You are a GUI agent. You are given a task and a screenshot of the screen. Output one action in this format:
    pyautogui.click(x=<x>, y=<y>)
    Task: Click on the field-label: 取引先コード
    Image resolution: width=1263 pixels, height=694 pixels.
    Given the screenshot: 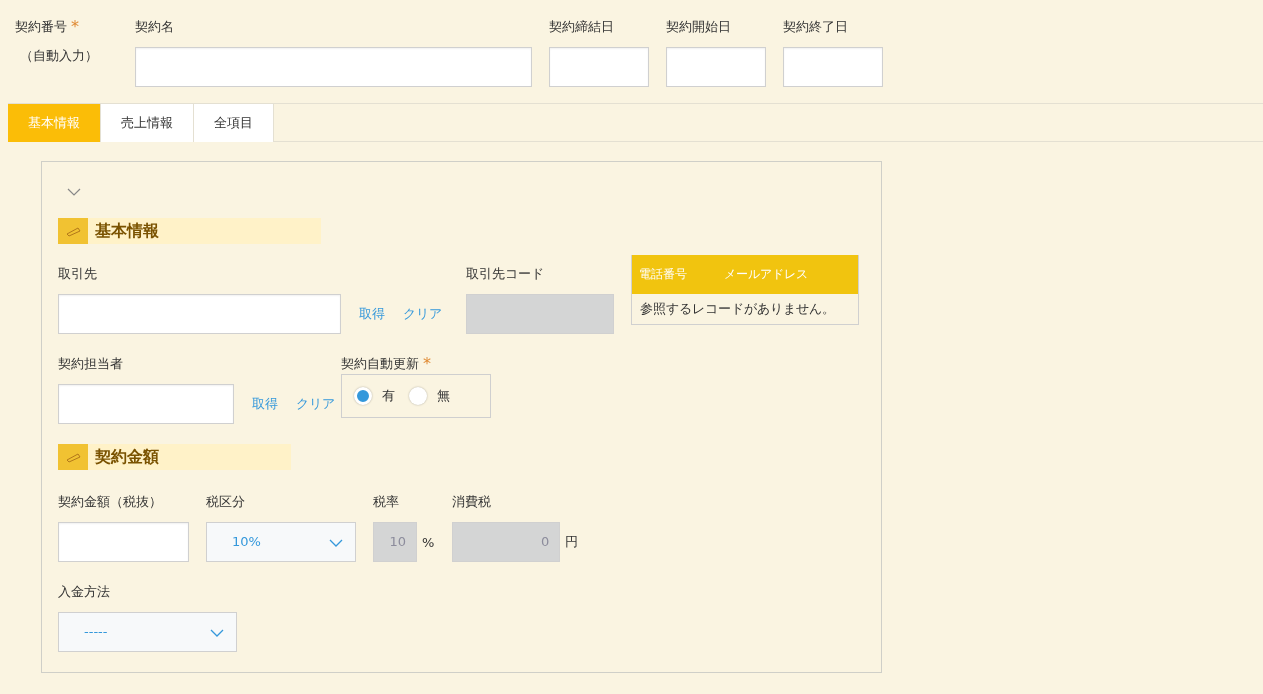 What is the action you would take?
    pyautogui.click(x=505, y=274)
    